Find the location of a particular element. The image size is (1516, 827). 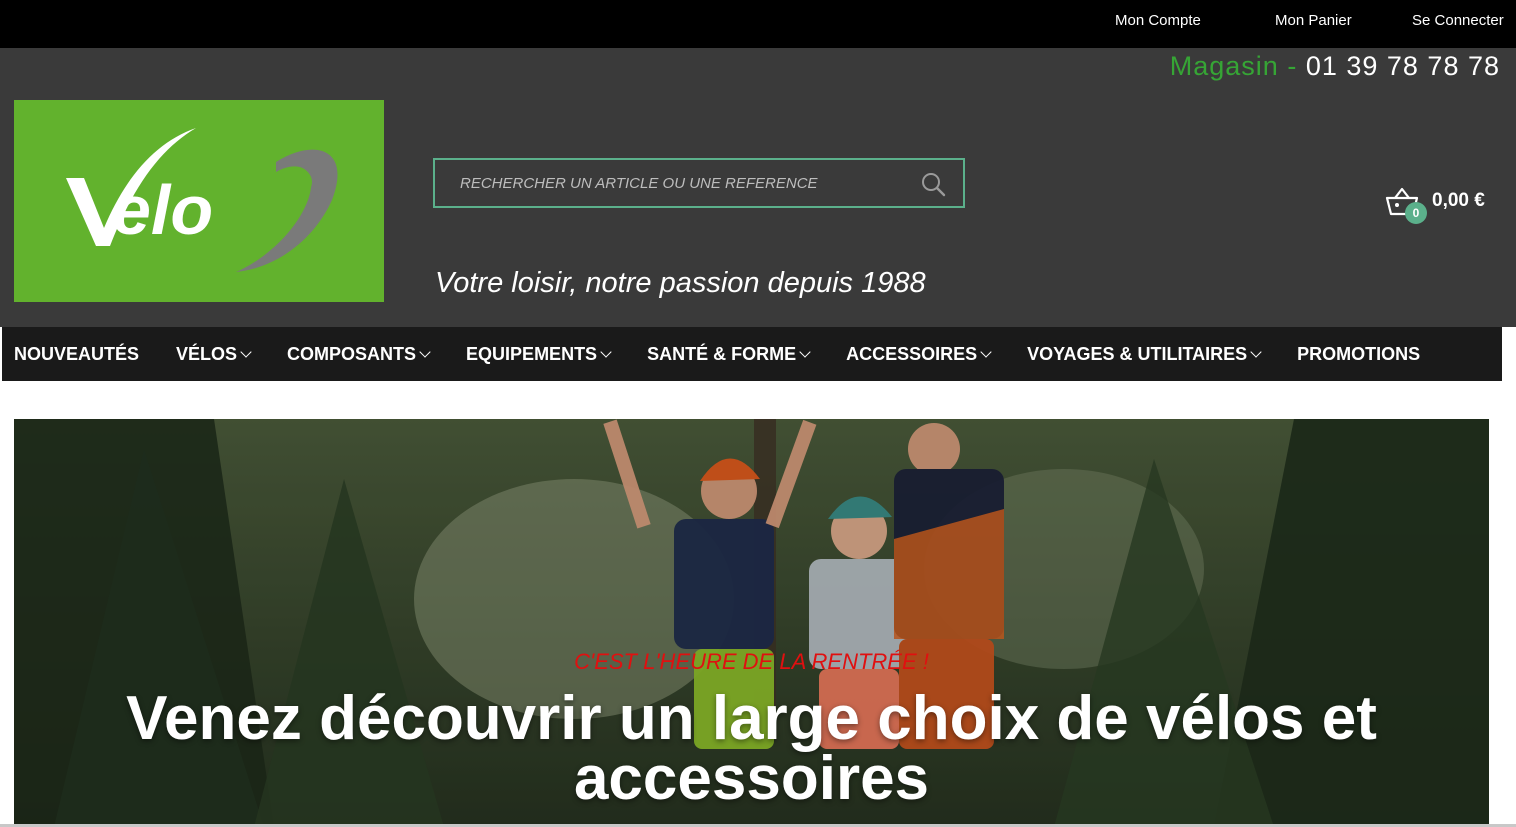

velo9-logo: elo is located at coordinates (199, 201).